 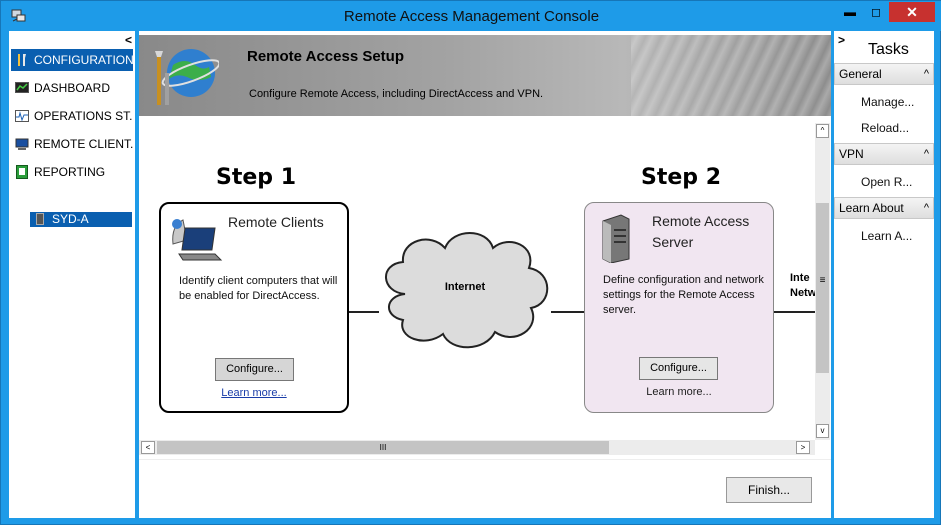 What do you see at coordinates (256, 177) in the screenshot?
I see `step1-heading: Step 1` at bounding box center [256, 177].